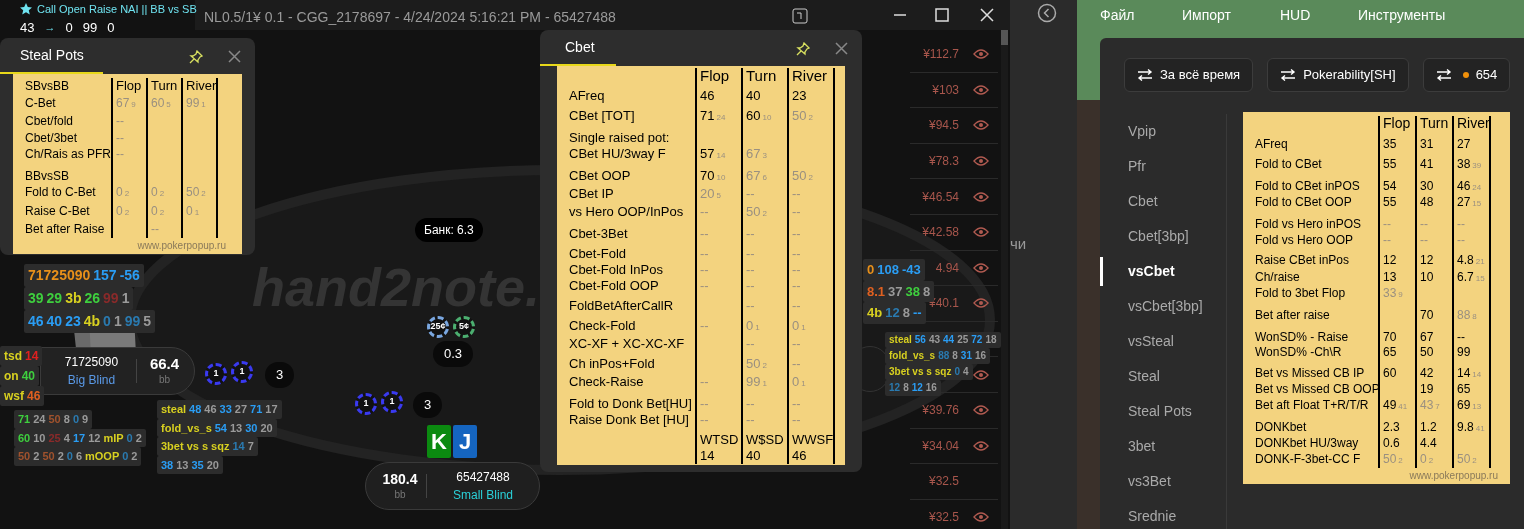 The width and height of the screenshot is (1524, 529). I want to click on sample-count: 41, so click(1403, 406).